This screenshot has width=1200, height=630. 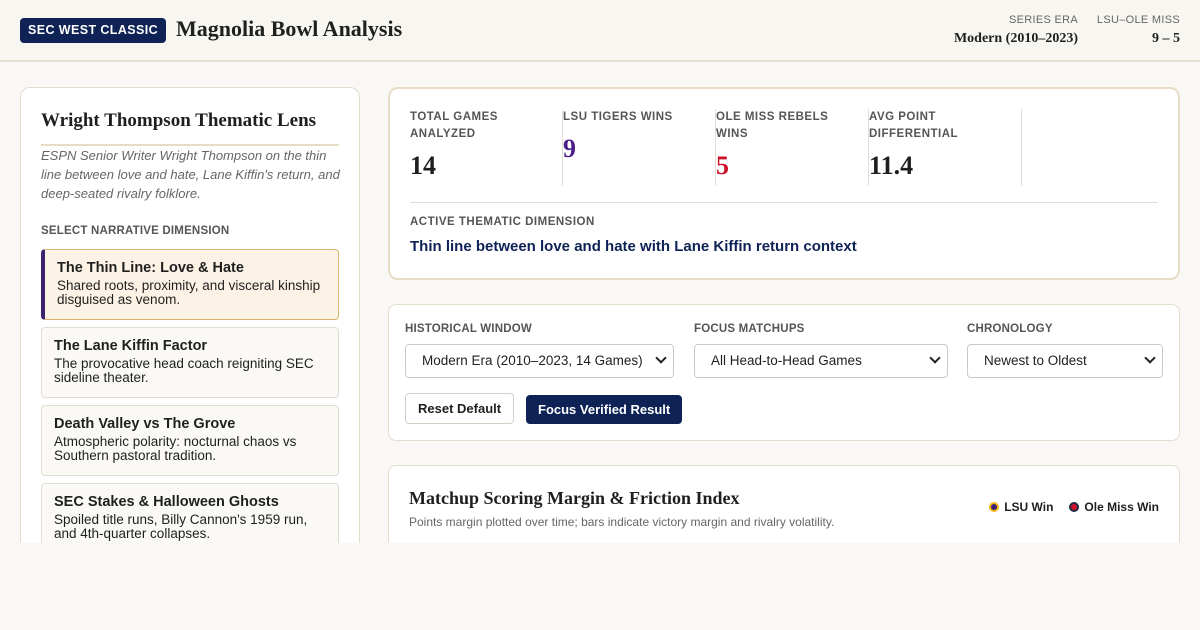 What do you see at coordinates (1015, 38) in the screenshot?
I see `series-era-value: Modern (2010–2023)` at bounding box center [1015, 38].